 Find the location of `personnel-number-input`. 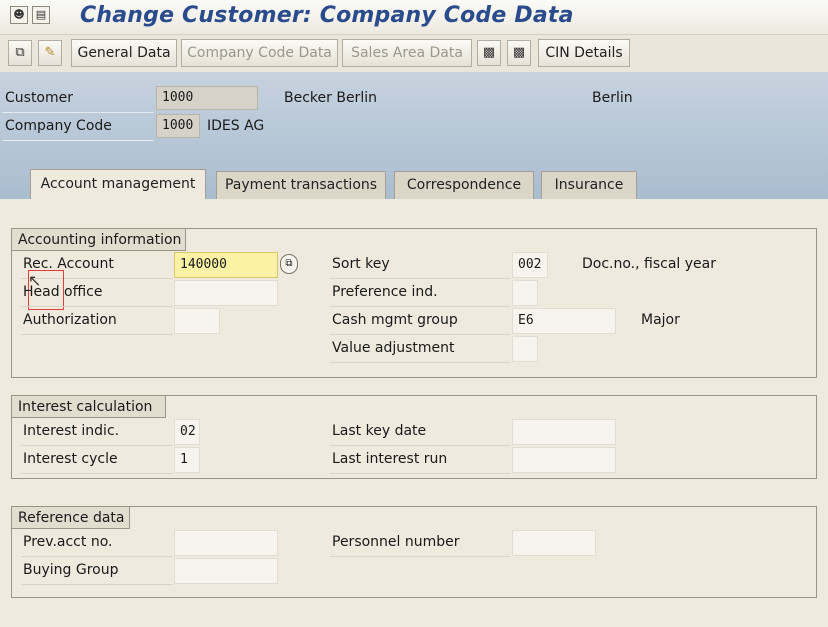

personnel-number-input is located at coordinates (554, 543).